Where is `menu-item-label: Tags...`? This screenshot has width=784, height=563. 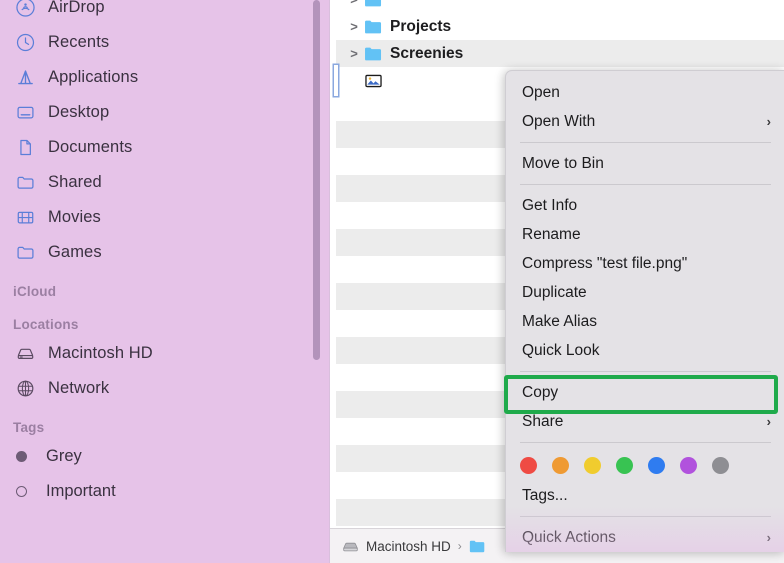 menu-item-label: Tags... is located at coordinates (545, 495).